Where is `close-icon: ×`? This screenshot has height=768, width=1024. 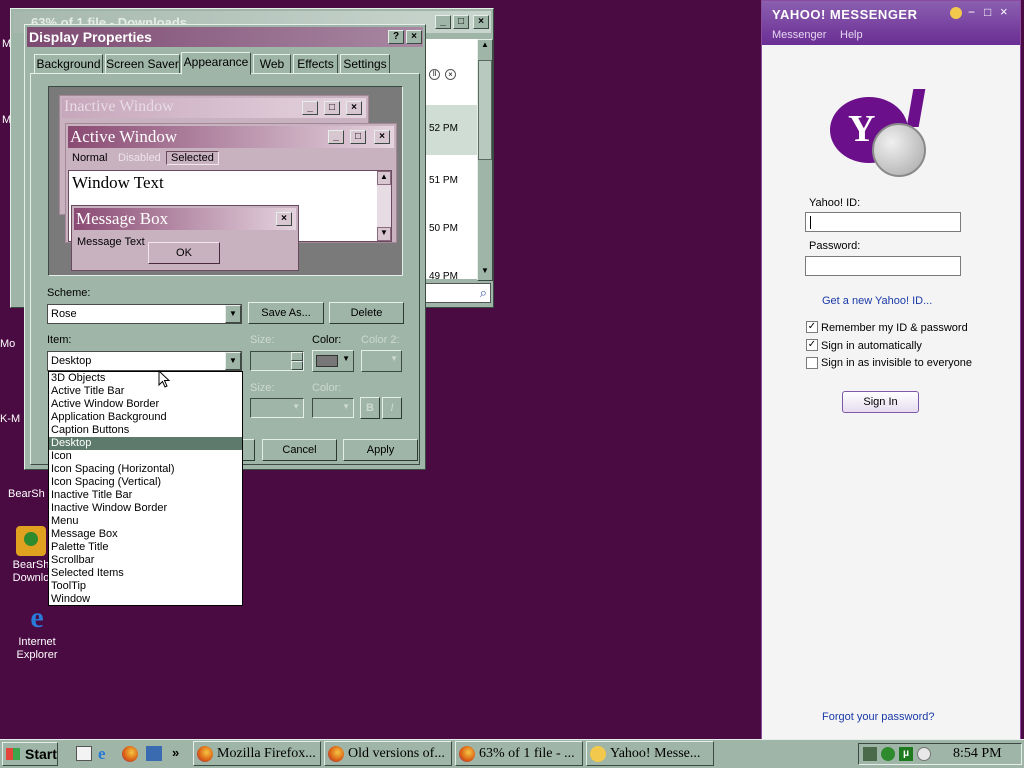 close-icon: × is located at coordinates (1004, 11).